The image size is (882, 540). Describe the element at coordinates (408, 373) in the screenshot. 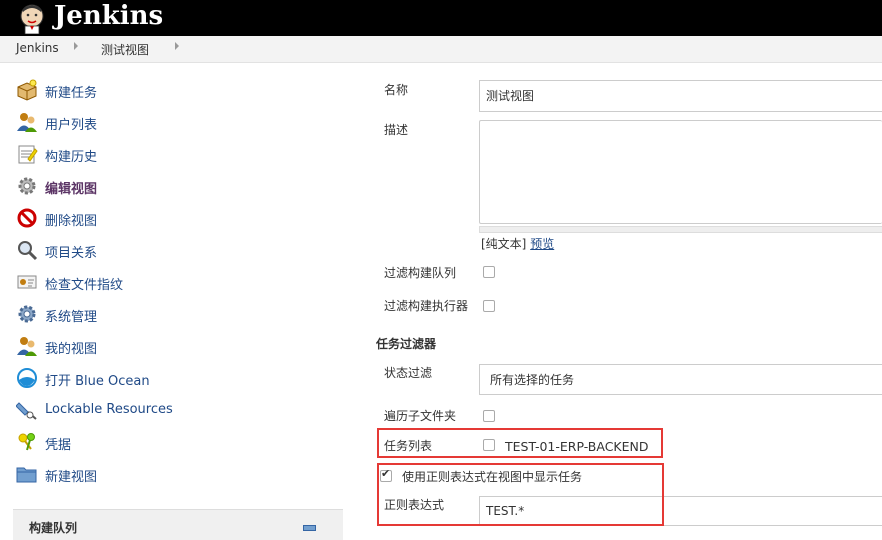

I see `status-filter-label: 状态过滤` at that location.